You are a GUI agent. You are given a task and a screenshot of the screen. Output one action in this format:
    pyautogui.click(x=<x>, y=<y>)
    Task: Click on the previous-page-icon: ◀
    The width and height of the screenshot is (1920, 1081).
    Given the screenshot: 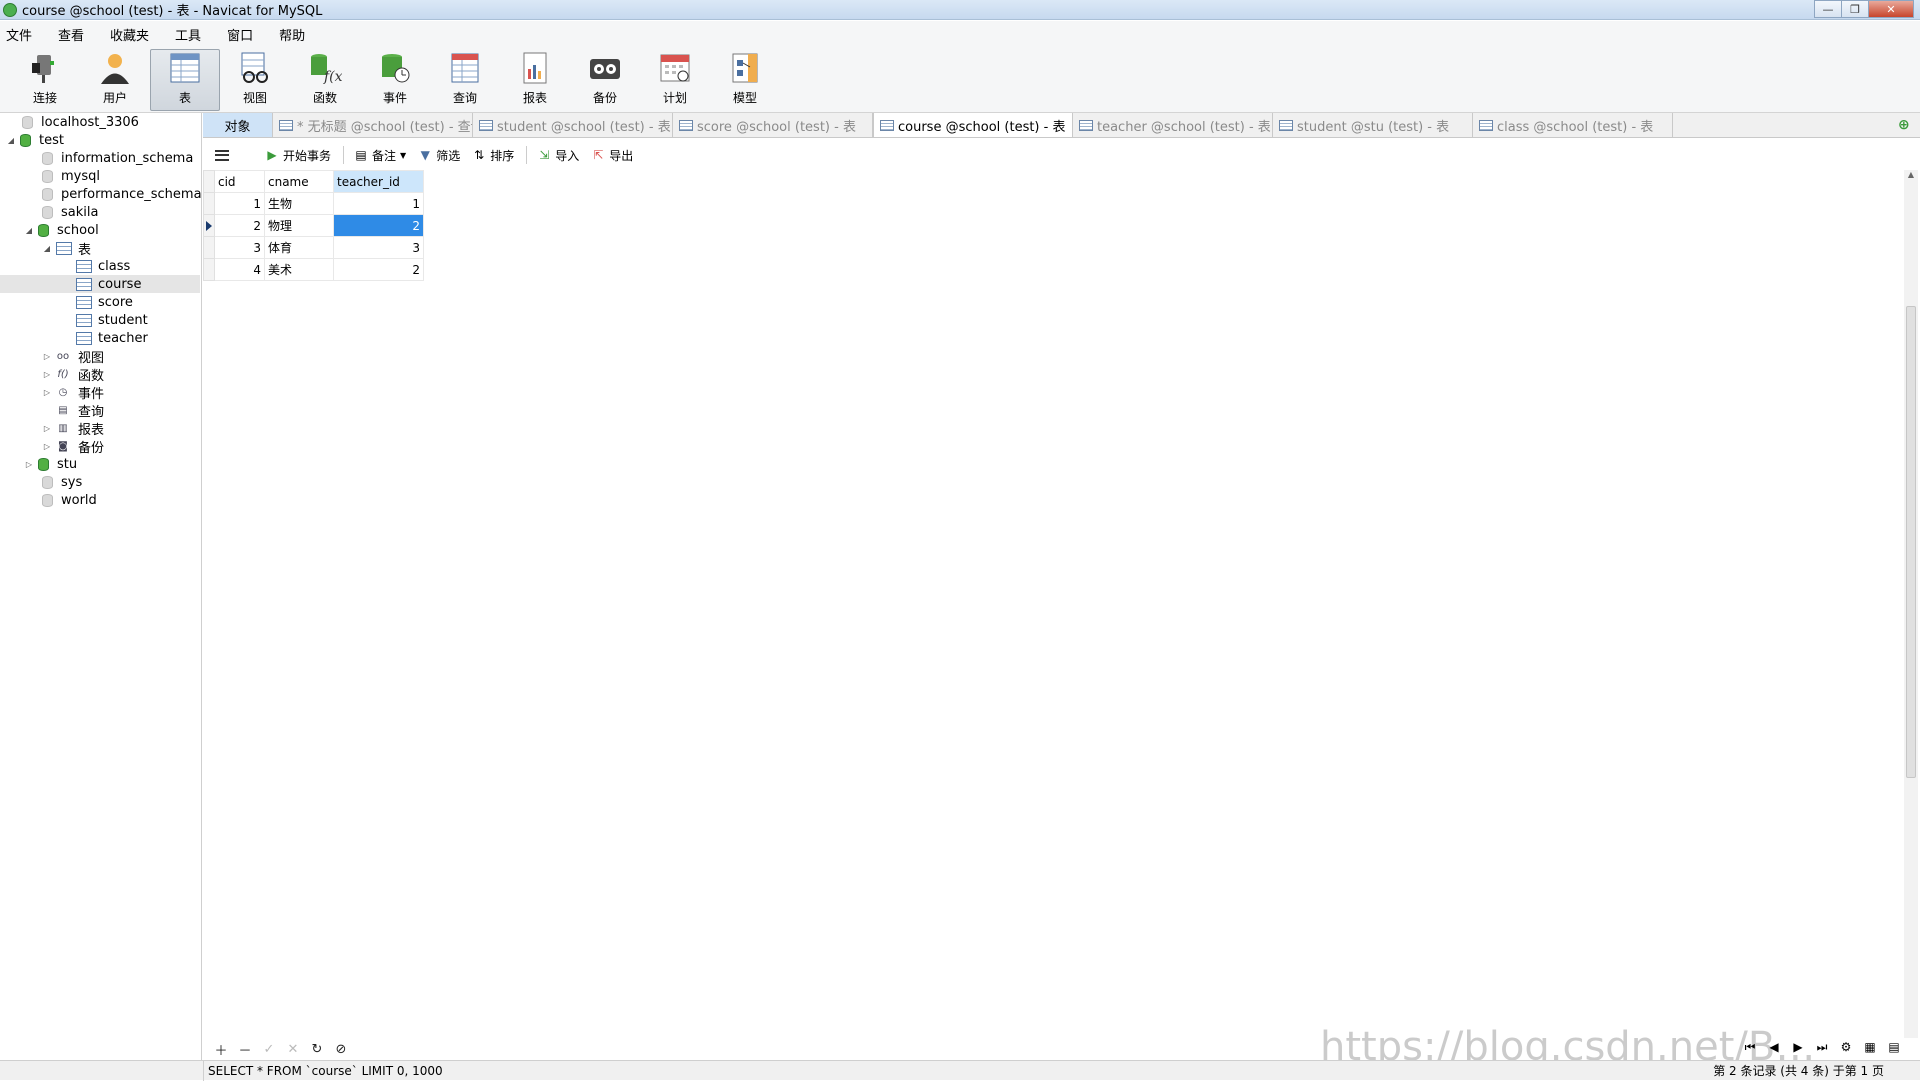 What is the action you would take?
    pyautogui.click(x=1774, y=1047)
    